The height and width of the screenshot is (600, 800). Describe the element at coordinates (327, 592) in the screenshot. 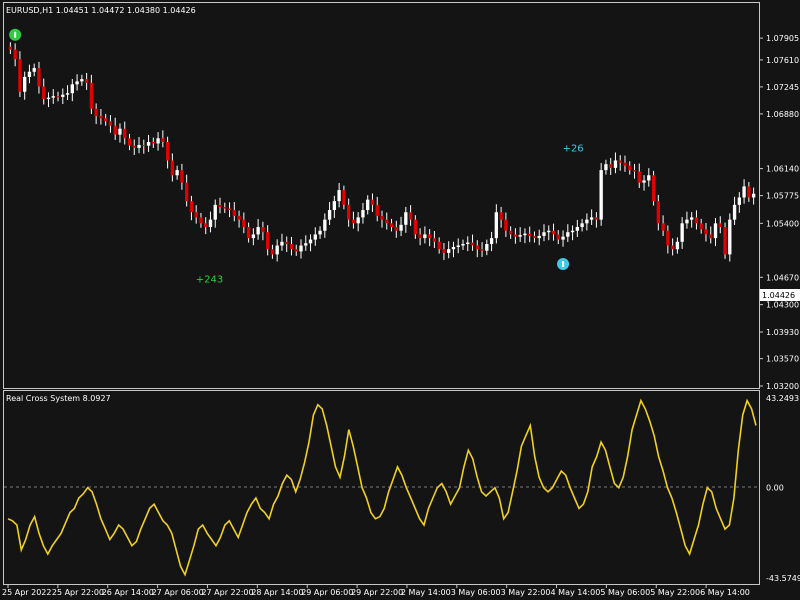

I see `time-tick-label: 29 Apr 06:00` at that location.